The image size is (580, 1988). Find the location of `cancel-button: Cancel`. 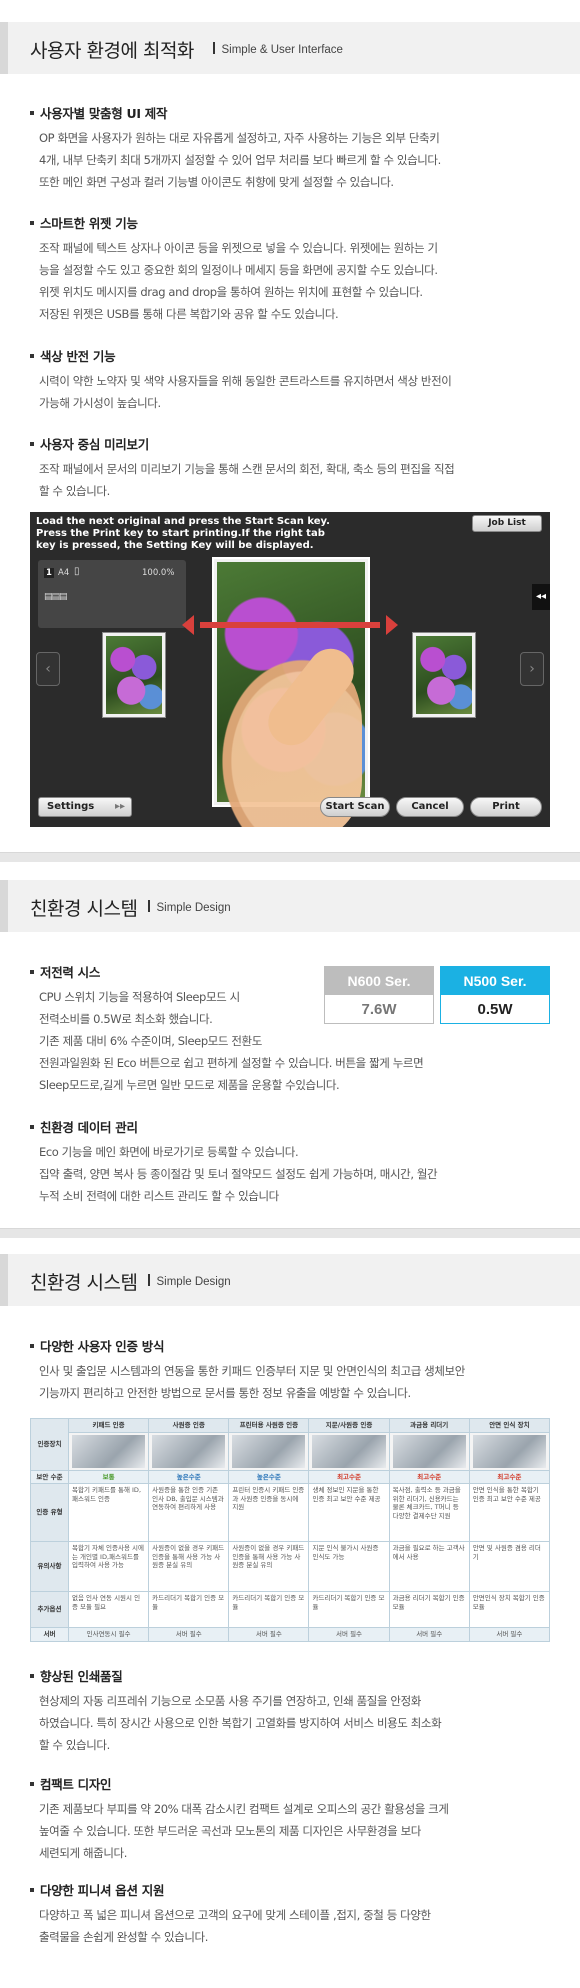

cancel-button: Cancel is located at coordinates (430, 807).